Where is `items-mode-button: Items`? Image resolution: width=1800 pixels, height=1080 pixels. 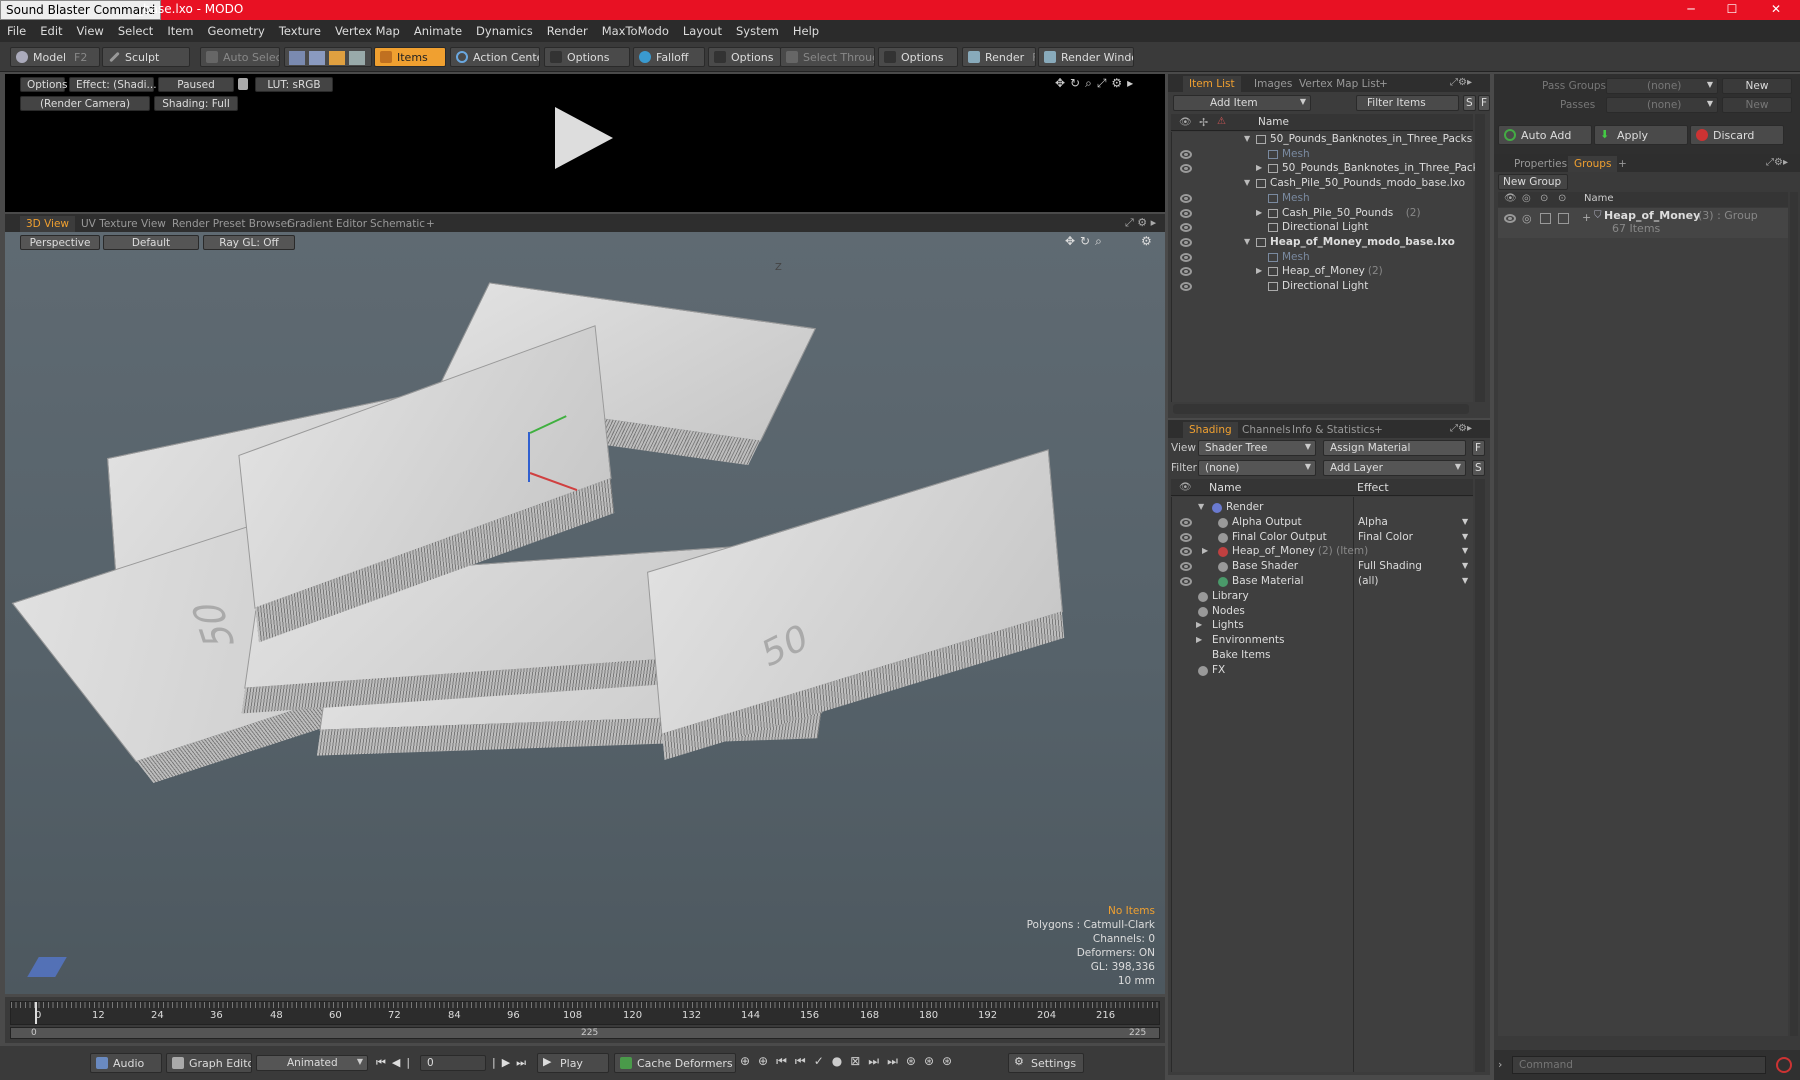 items-mode-button: Items is located at coordinates (410, 57).